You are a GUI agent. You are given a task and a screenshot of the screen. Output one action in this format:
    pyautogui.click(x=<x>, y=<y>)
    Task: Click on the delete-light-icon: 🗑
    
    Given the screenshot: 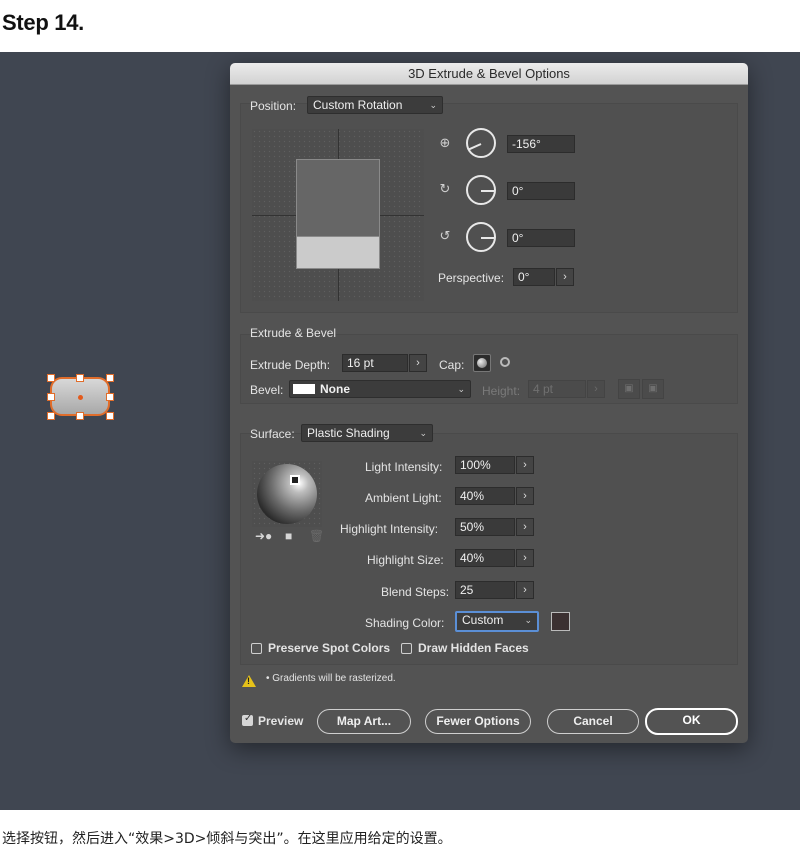 What is the action you would take?
    pyautogui.click(x=316, y=536)
    